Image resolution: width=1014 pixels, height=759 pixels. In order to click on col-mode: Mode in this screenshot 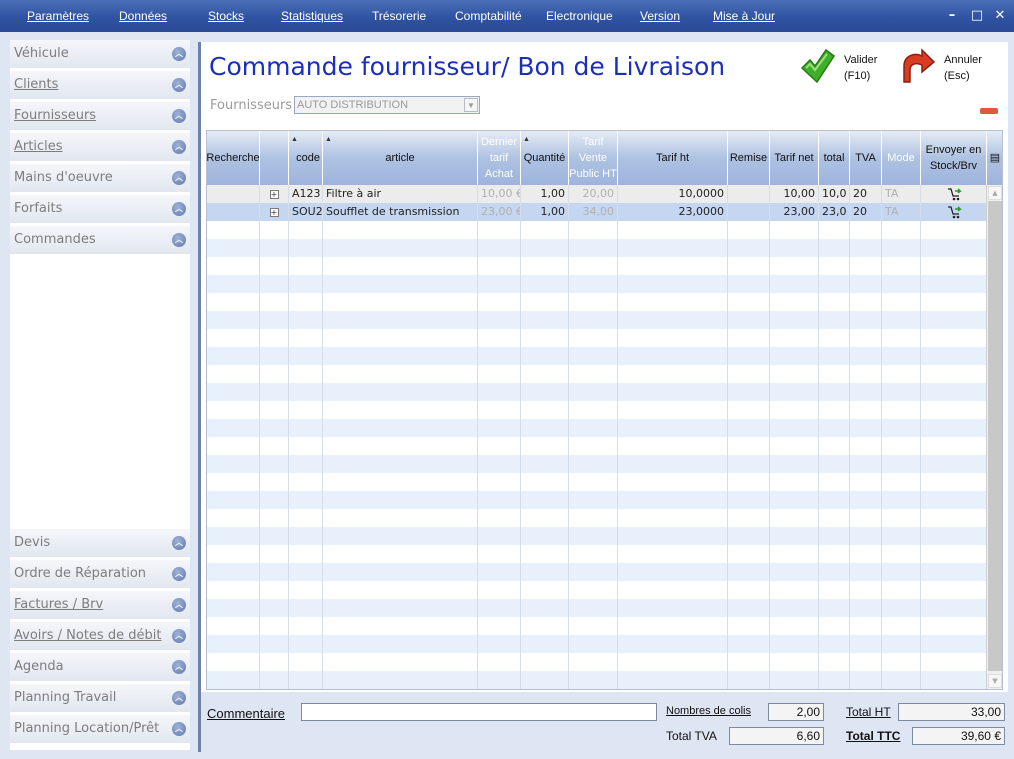, I will do `click(901, 158)`.